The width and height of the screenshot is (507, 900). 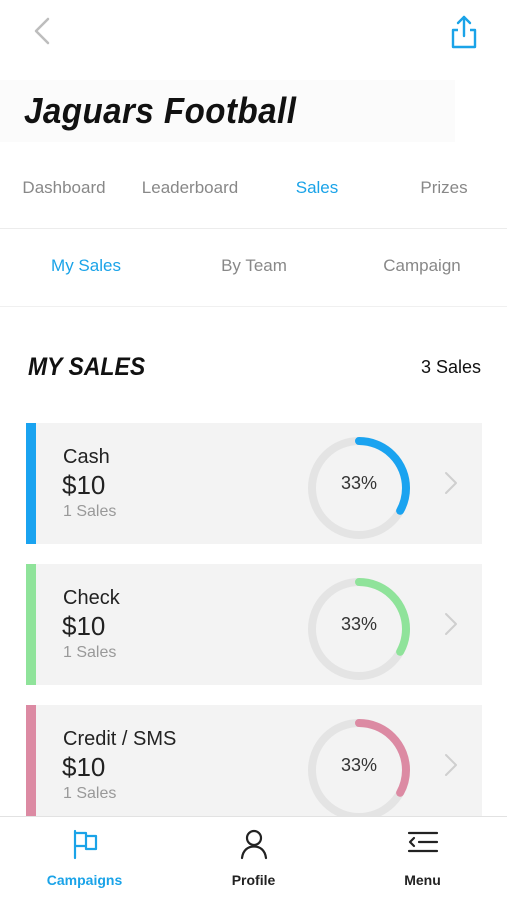 What do you see at coordinates (190, 188) in the screenshot?
I see `tab-leaderboard: Leaderboard` at bounding box center [190, 188].